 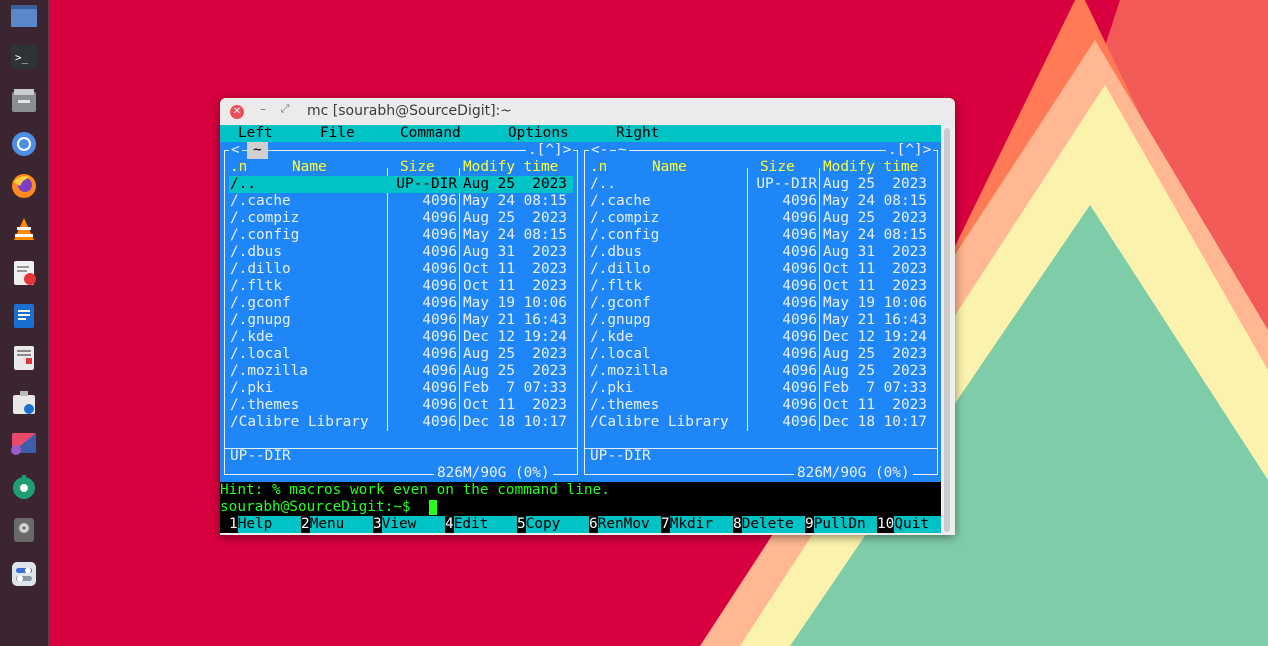 What do you see at coordinates (622, 150) in the screenshot?
I see `right-path: ~` at bounding box center [622, 150].